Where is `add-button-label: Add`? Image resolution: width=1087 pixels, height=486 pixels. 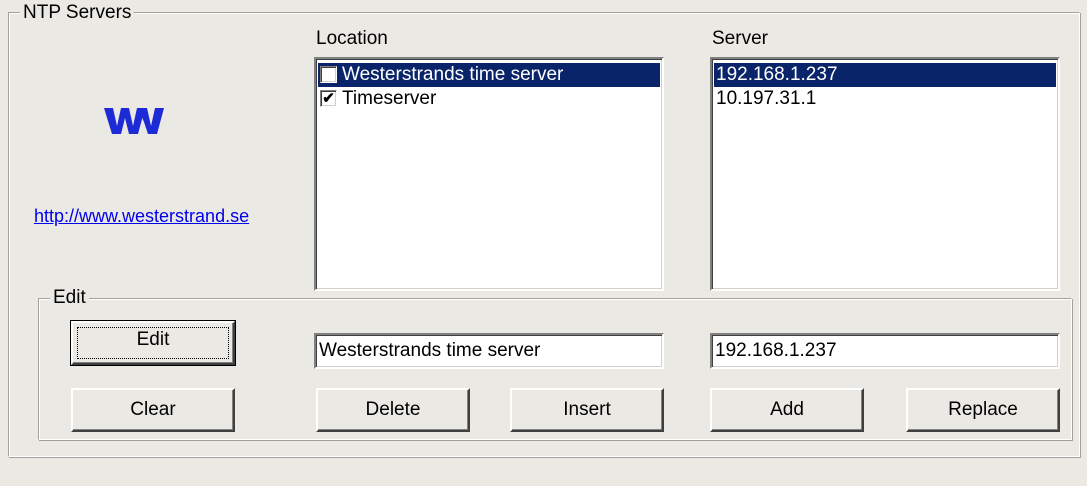 add-button-label: Add is located at coordinates (787, 409).